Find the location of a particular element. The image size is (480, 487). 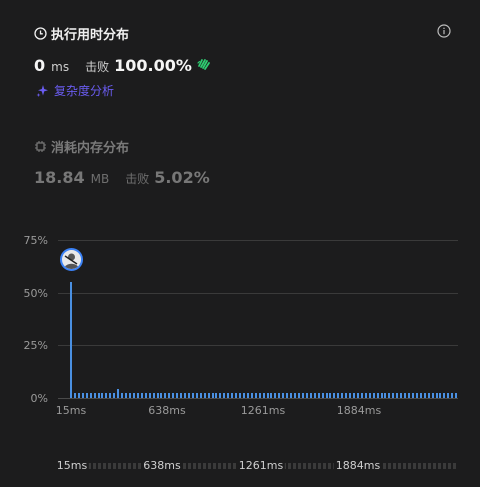

user-avatar is located at coordinates (71, 259).